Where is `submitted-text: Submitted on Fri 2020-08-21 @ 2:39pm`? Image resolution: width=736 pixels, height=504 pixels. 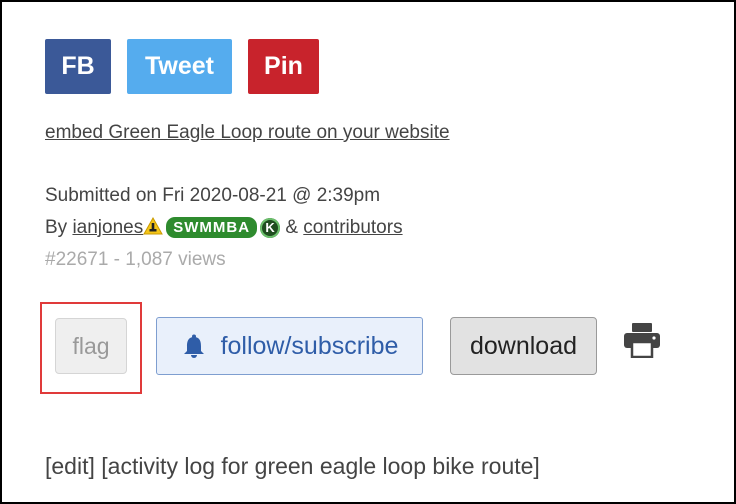 submitted-text: Submitted on Fri 2020-08-21 @ 2:39pm is located at coordinates (213, 195).